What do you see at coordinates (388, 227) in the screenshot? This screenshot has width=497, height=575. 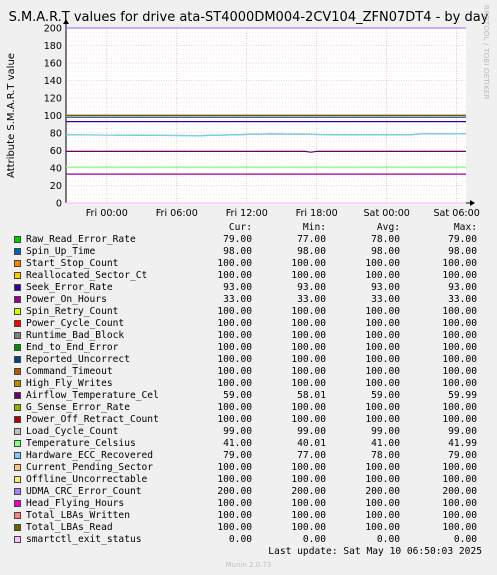 I see `legend-header-avg: Avg:` at bounding box center [388, 227].